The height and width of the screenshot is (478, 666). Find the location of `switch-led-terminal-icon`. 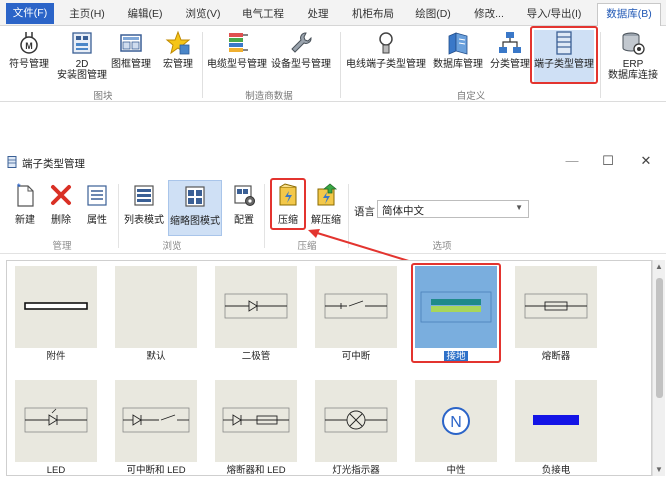

switch-led-terminal-icon is located at coordinates (156, 420).